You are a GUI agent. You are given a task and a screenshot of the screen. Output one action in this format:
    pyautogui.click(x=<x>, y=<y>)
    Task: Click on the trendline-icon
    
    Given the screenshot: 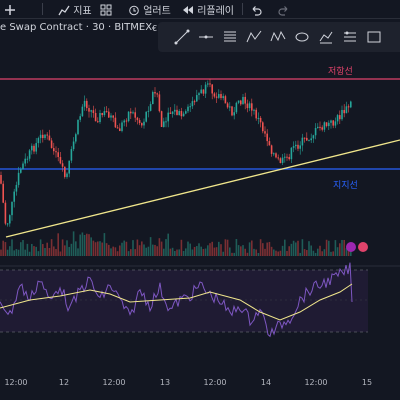 What is the action you would take?
    pyautogui.click(x=182, y=37)
    